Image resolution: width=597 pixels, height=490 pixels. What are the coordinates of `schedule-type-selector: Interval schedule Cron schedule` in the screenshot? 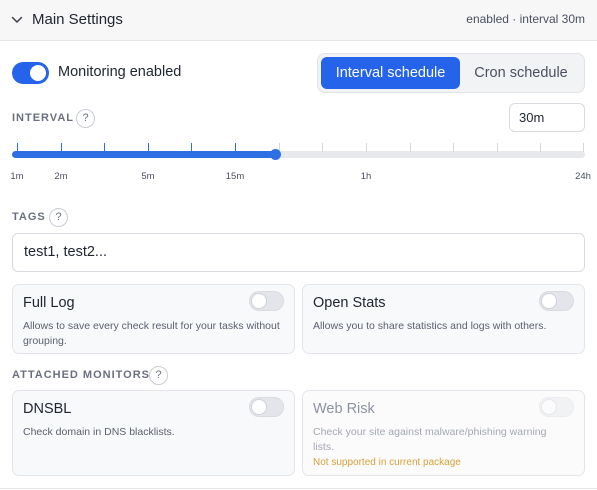 It's located at (451, 73).